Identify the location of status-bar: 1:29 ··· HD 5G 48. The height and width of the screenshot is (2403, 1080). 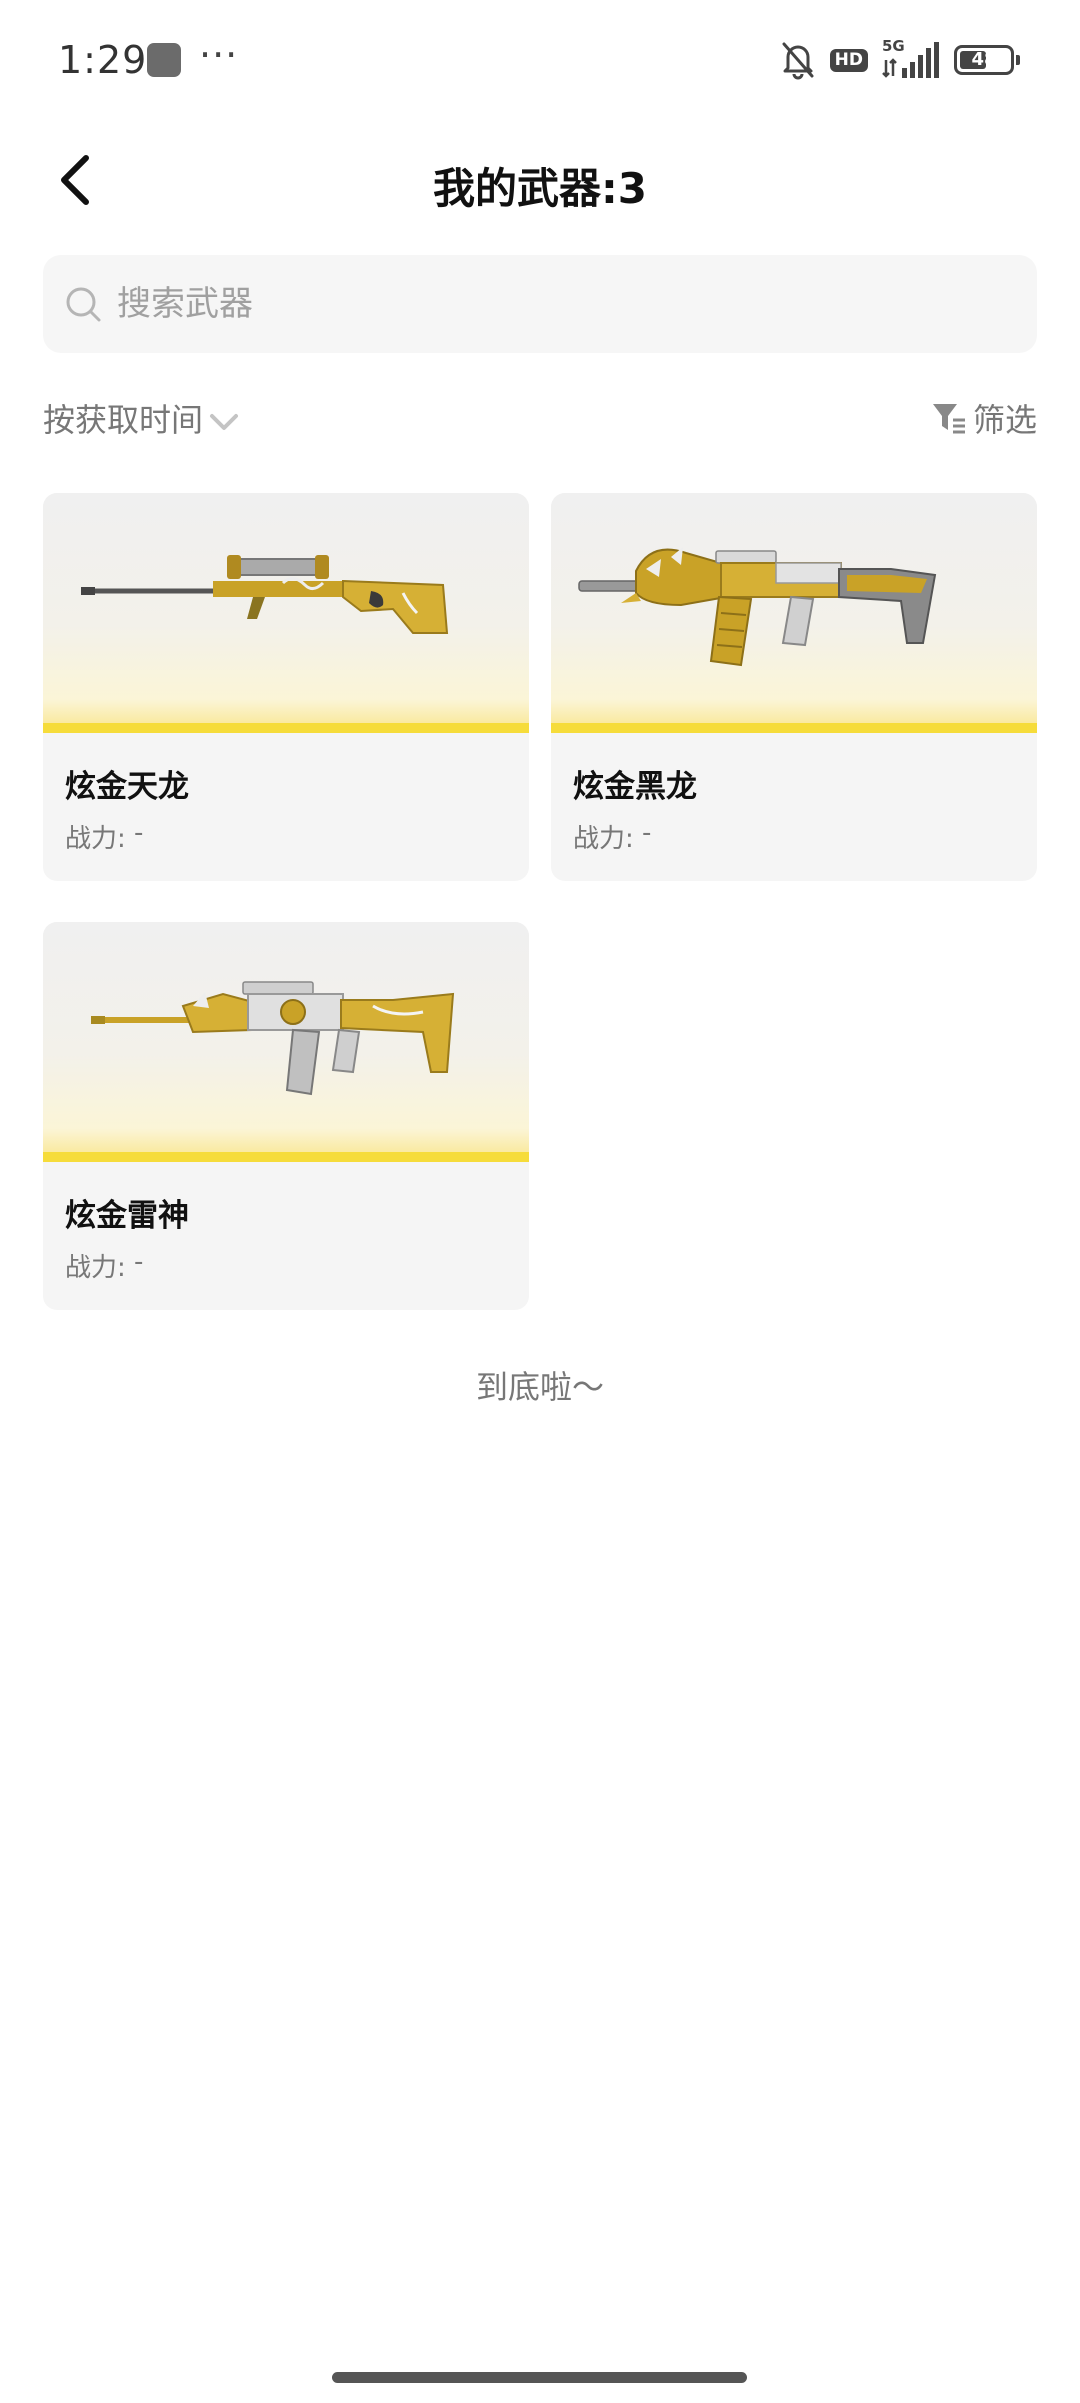
(540, 60).